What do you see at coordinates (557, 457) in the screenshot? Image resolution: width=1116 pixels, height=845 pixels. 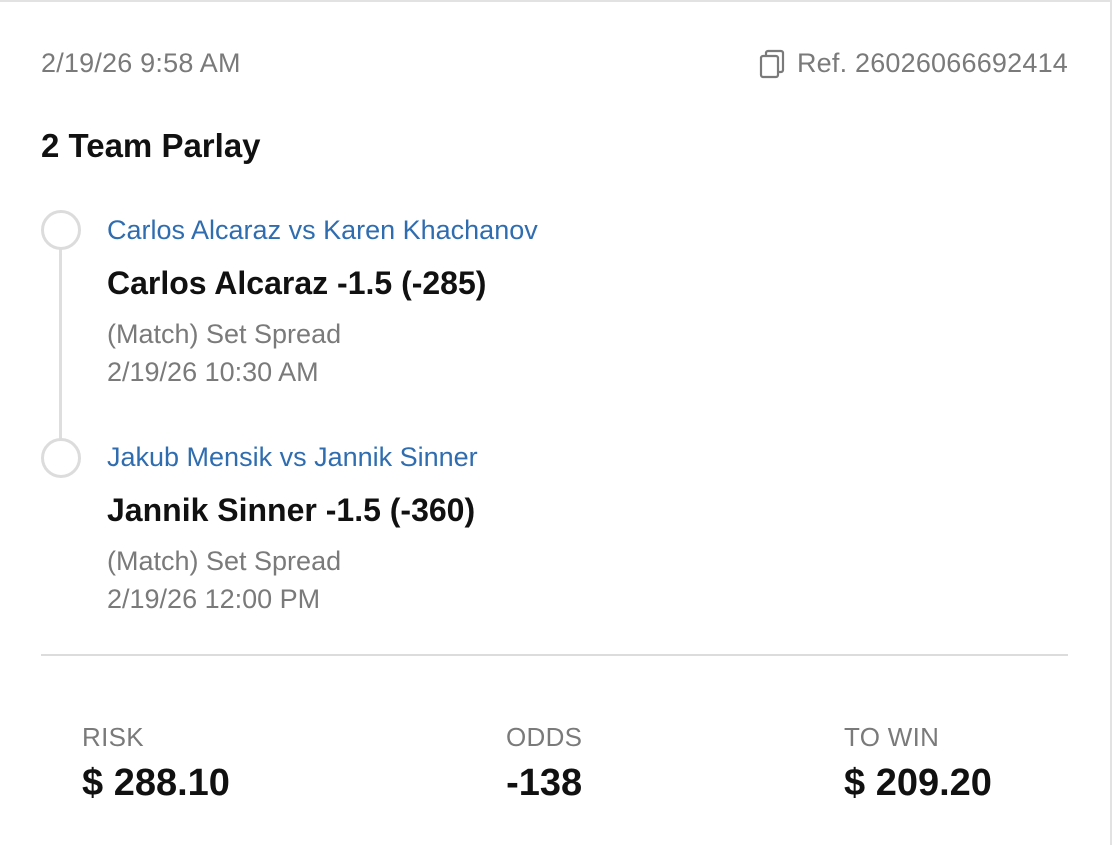 I see `leg-matchup-link: Jakub Mensik vs Jannik Sinner` at bounding box center [557, 457].